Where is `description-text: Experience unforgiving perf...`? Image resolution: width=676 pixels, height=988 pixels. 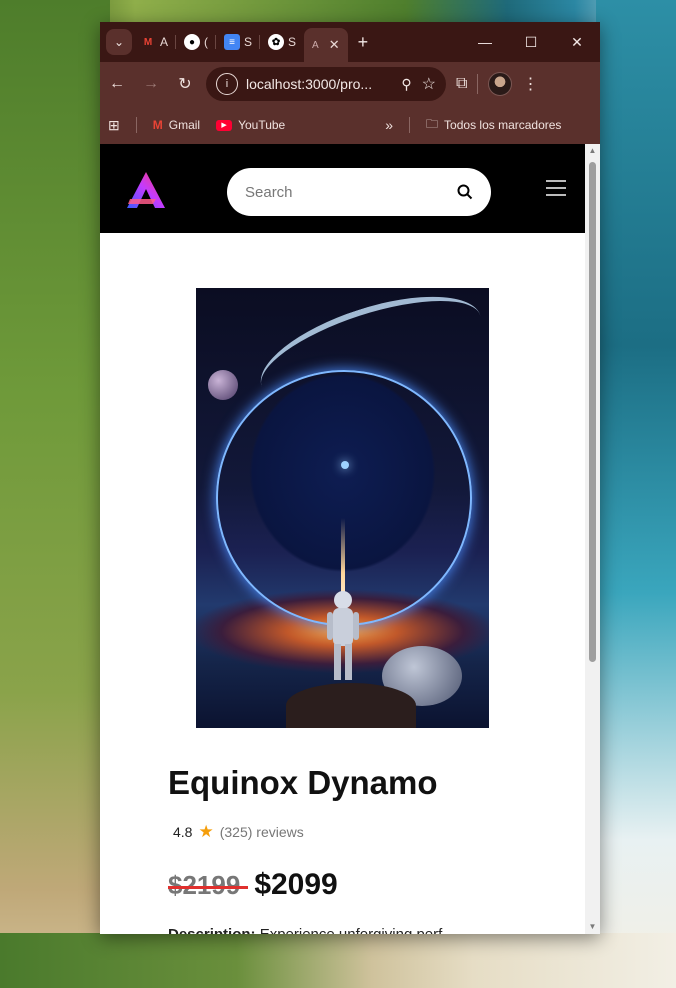
description-text: Experience unforgiving perf... is located at coordinates (357, 930).